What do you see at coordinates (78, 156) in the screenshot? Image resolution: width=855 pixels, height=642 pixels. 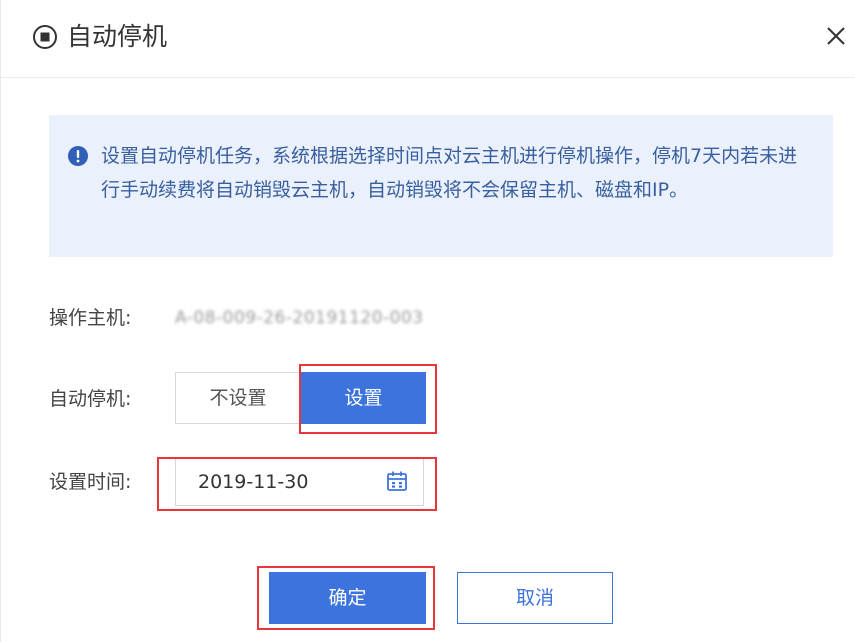 I see `info-circle-icon` at bounding box center [78, 156].